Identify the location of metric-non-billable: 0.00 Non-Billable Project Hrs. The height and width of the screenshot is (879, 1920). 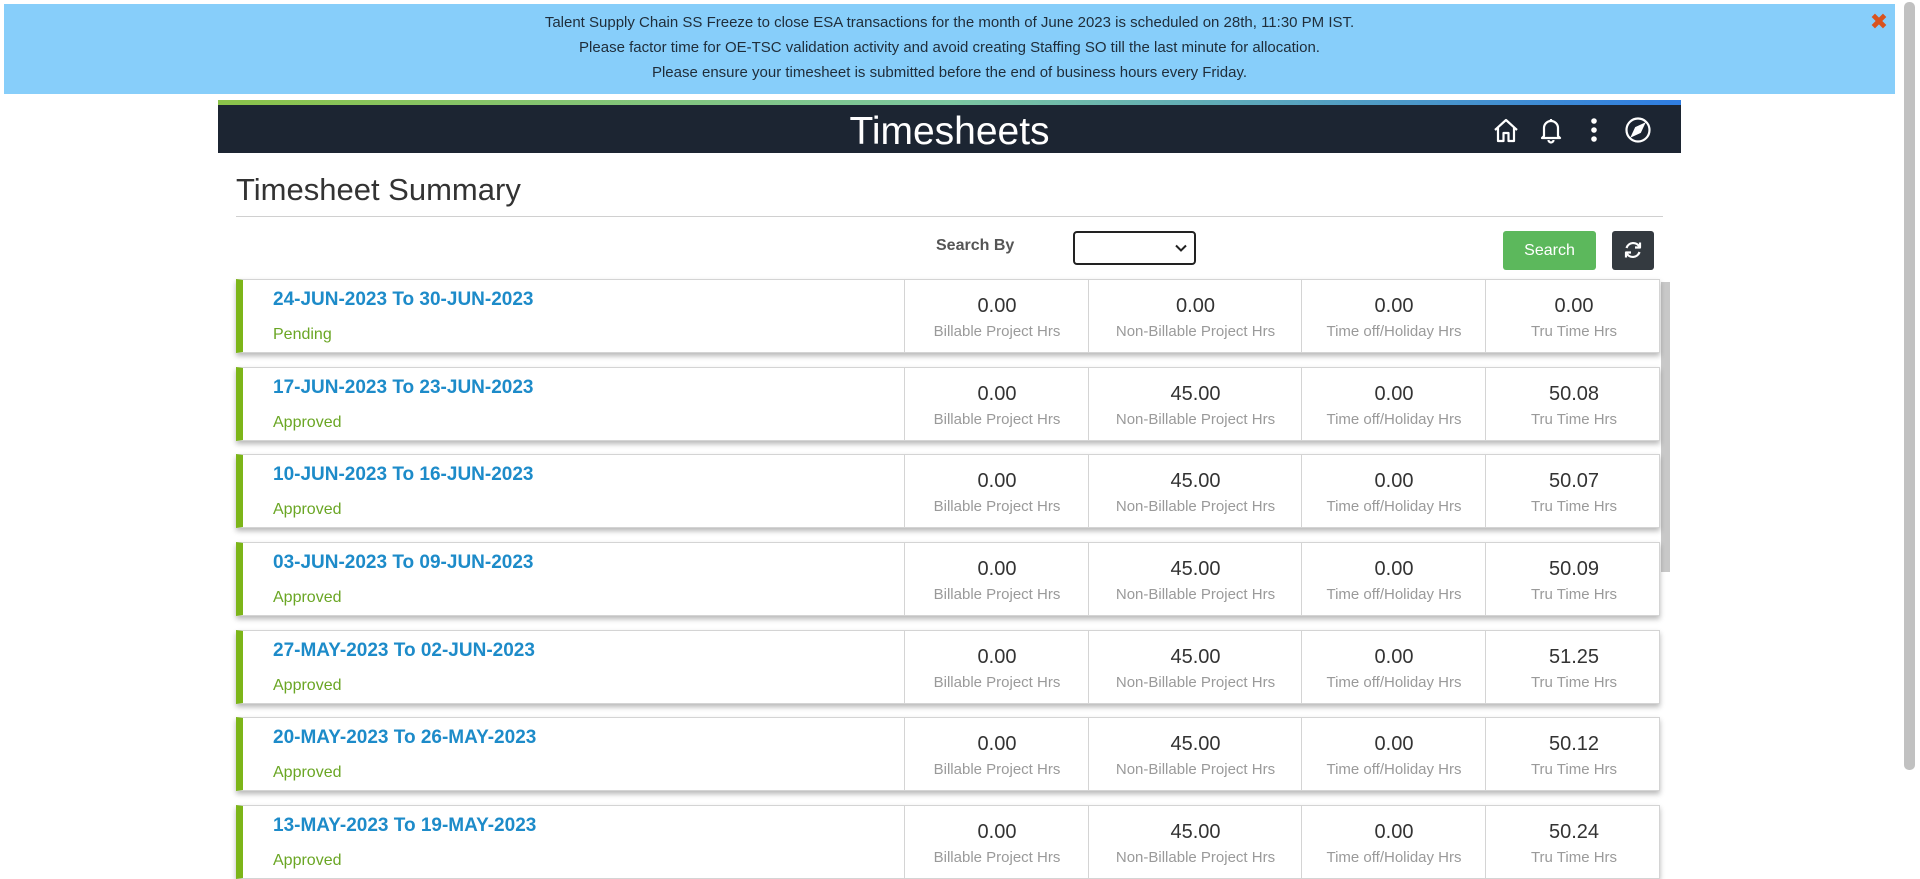
(1195, 316).